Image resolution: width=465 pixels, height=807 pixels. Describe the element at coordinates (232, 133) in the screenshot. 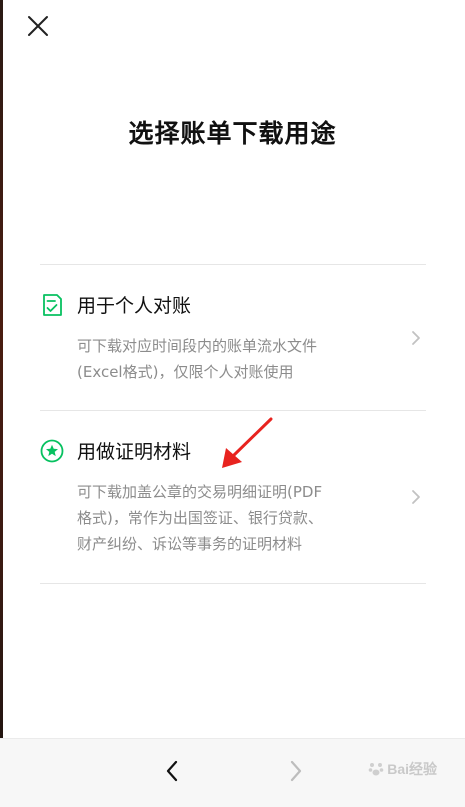

I see `page-title: 选择账单下载用途` at that location.